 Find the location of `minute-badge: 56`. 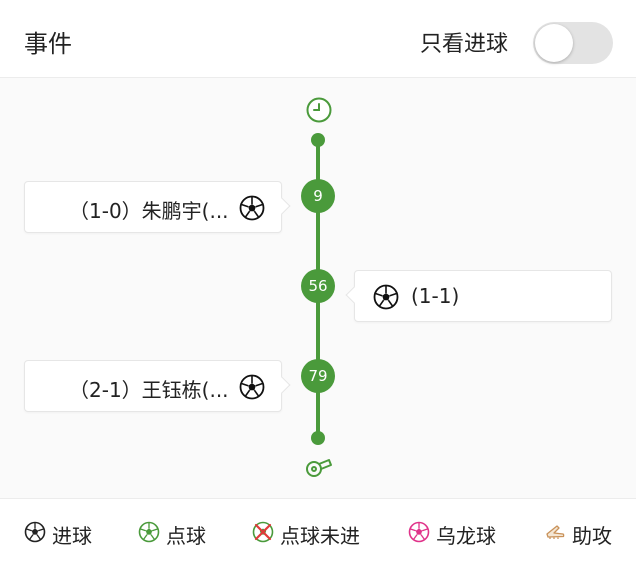

minute-badge: 56 is located at coordinates (318, 286).